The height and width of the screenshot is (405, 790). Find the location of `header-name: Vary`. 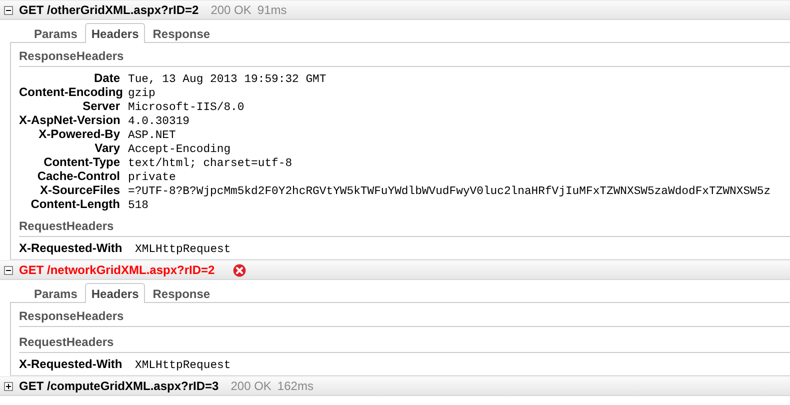

header-name: Vary is located at coordinates (107, 148).